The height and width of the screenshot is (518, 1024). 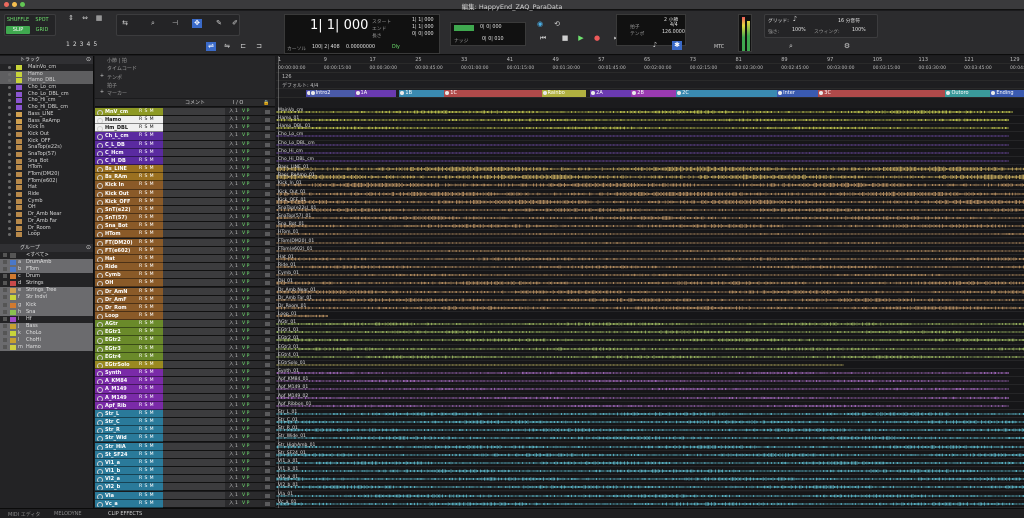 What do you see at coordinates (46, 298) in the screenshot?
I see `group-list-item: f Str Indvl` at bounding box center [46, 298].